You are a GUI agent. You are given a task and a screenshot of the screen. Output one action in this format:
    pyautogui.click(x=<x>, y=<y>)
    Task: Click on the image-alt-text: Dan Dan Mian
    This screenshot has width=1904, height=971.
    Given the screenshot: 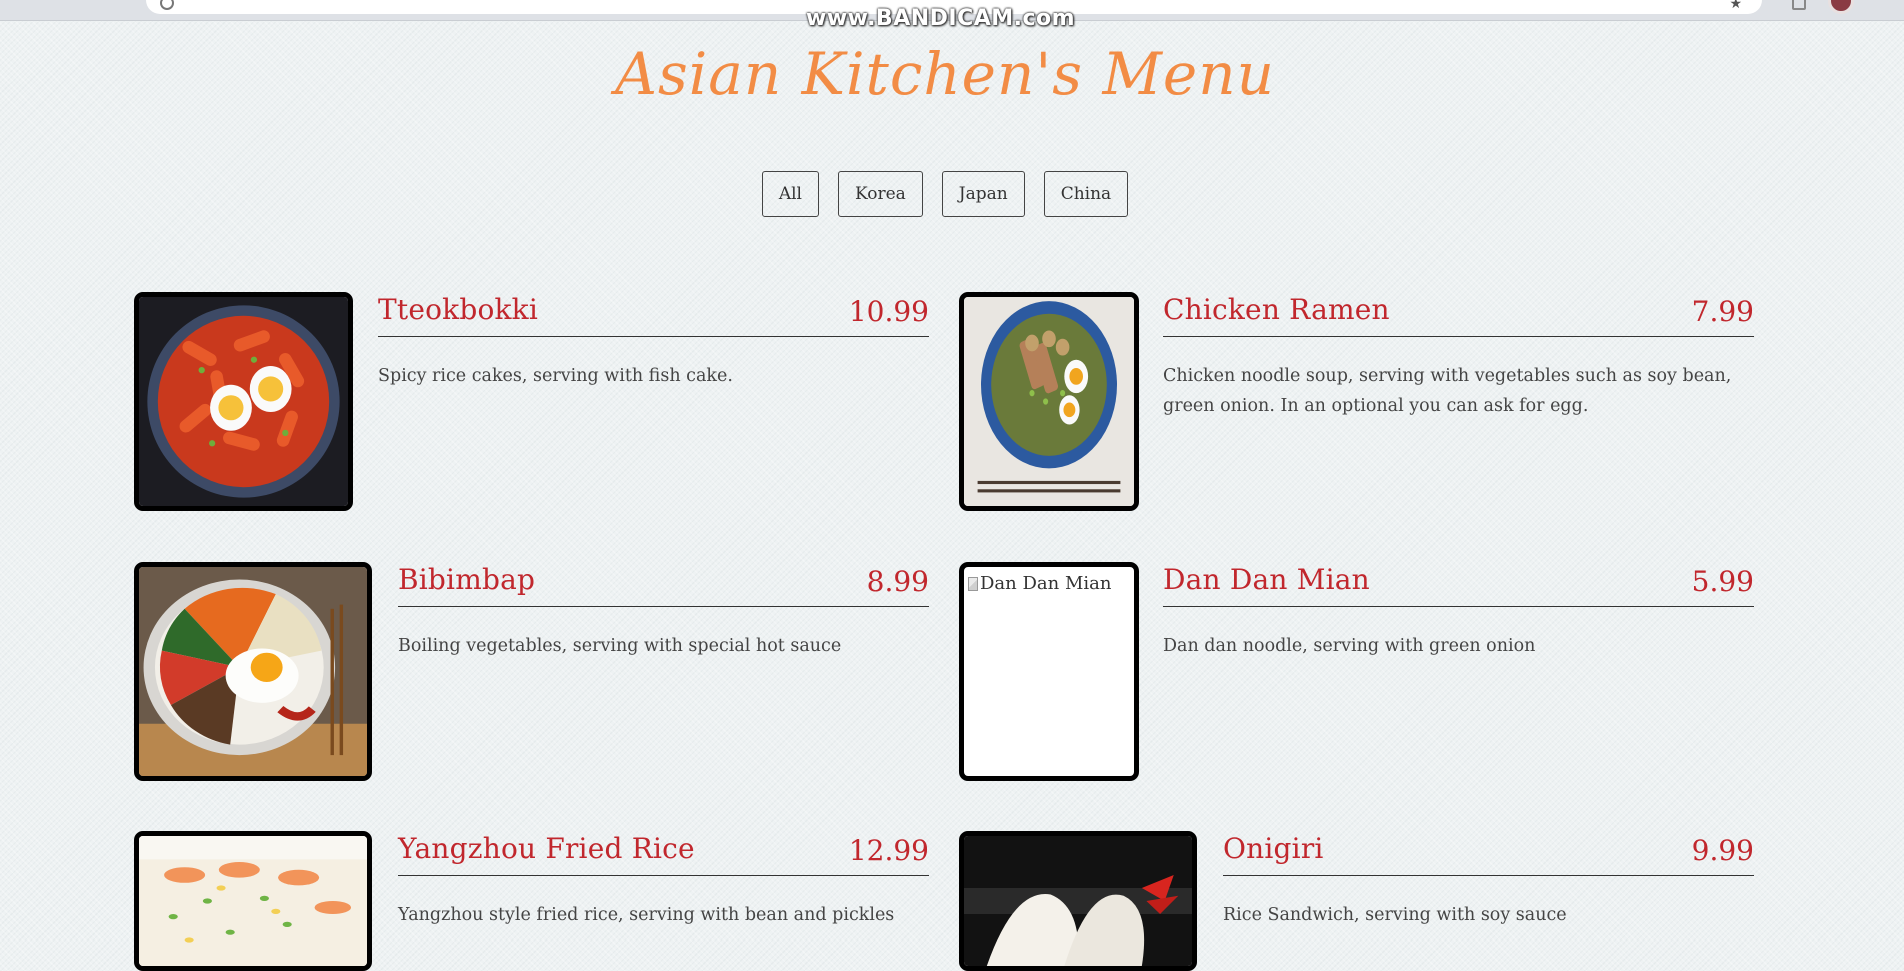 What is the action you would take?
    pyautogui.click(x=1046, y=583)
    